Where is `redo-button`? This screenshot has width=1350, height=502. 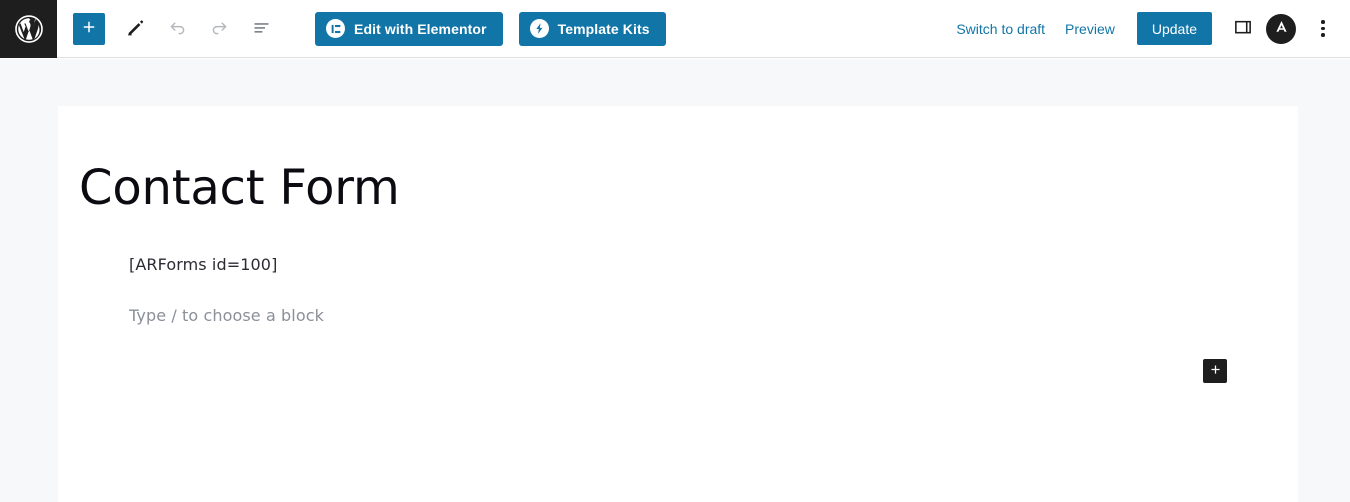
redo-button is located at coordinates (219, 29).